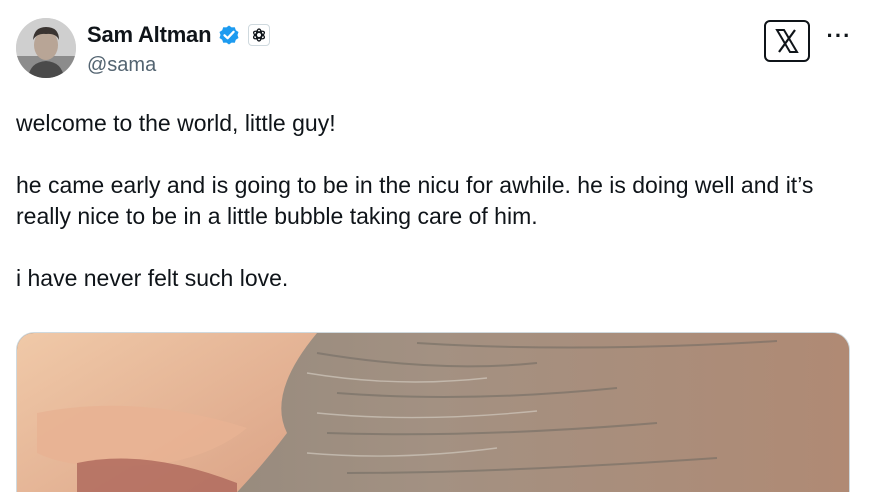 The image size is (870, 492). I want to click on avatar, so click(46, 48).